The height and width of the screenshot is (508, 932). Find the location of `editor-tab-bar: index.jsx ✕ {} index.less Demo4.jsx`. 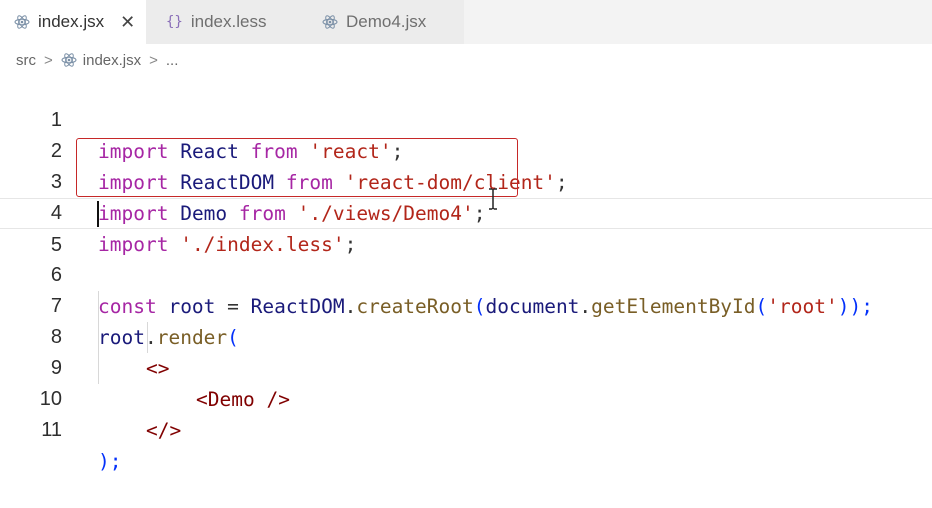

editor-tab-bar: index.jsx ✕ {} index.less Demo4.jsx is located at coordinates (466, 22).